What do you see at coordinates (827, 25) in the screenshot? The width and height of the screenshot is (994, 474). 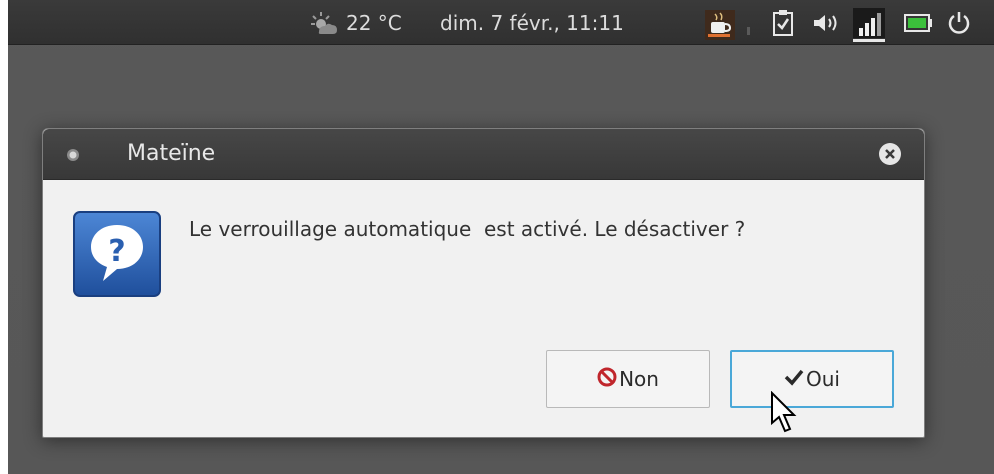 I see `volume-icon` at bounding box center [827, 25].